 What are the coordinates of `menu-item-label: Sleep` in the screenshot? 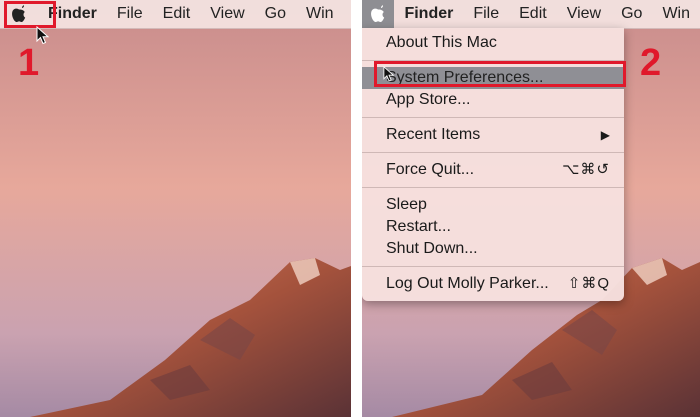 It's located at (406, 204).